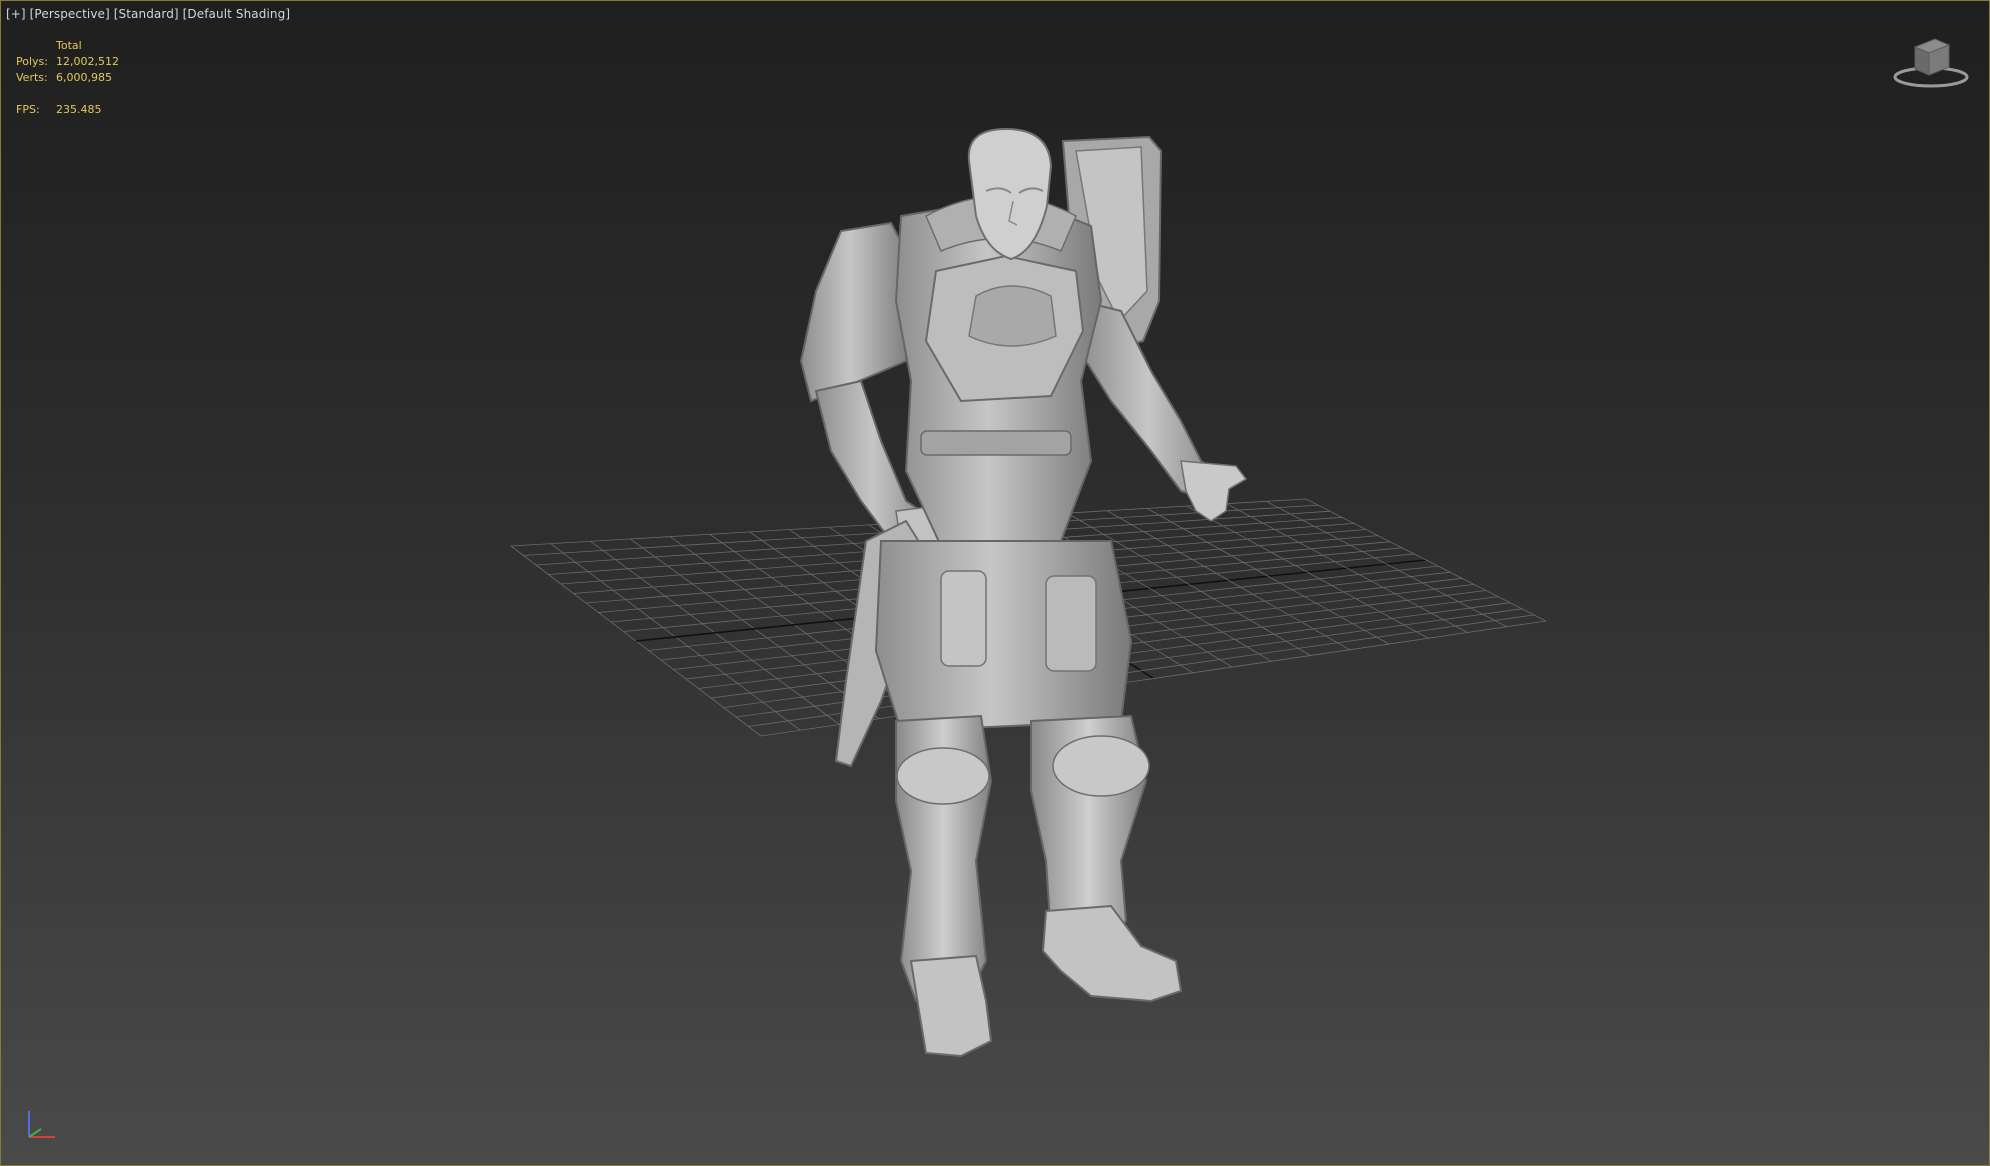 This screenshot has width=1990, height=1166. What do you see at coordinates (32, 77) in the screenshot?
I see `verts-label: Verts:` at bounding box center [32, 77].